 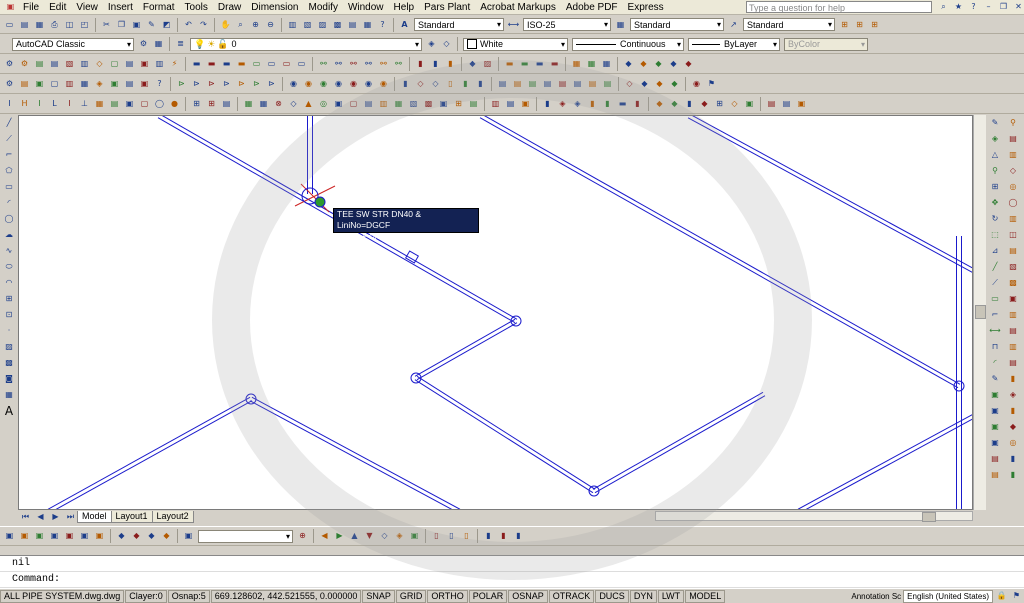 I want to click on modify-tool-icon: ▥, so click(x=1013, y=155).